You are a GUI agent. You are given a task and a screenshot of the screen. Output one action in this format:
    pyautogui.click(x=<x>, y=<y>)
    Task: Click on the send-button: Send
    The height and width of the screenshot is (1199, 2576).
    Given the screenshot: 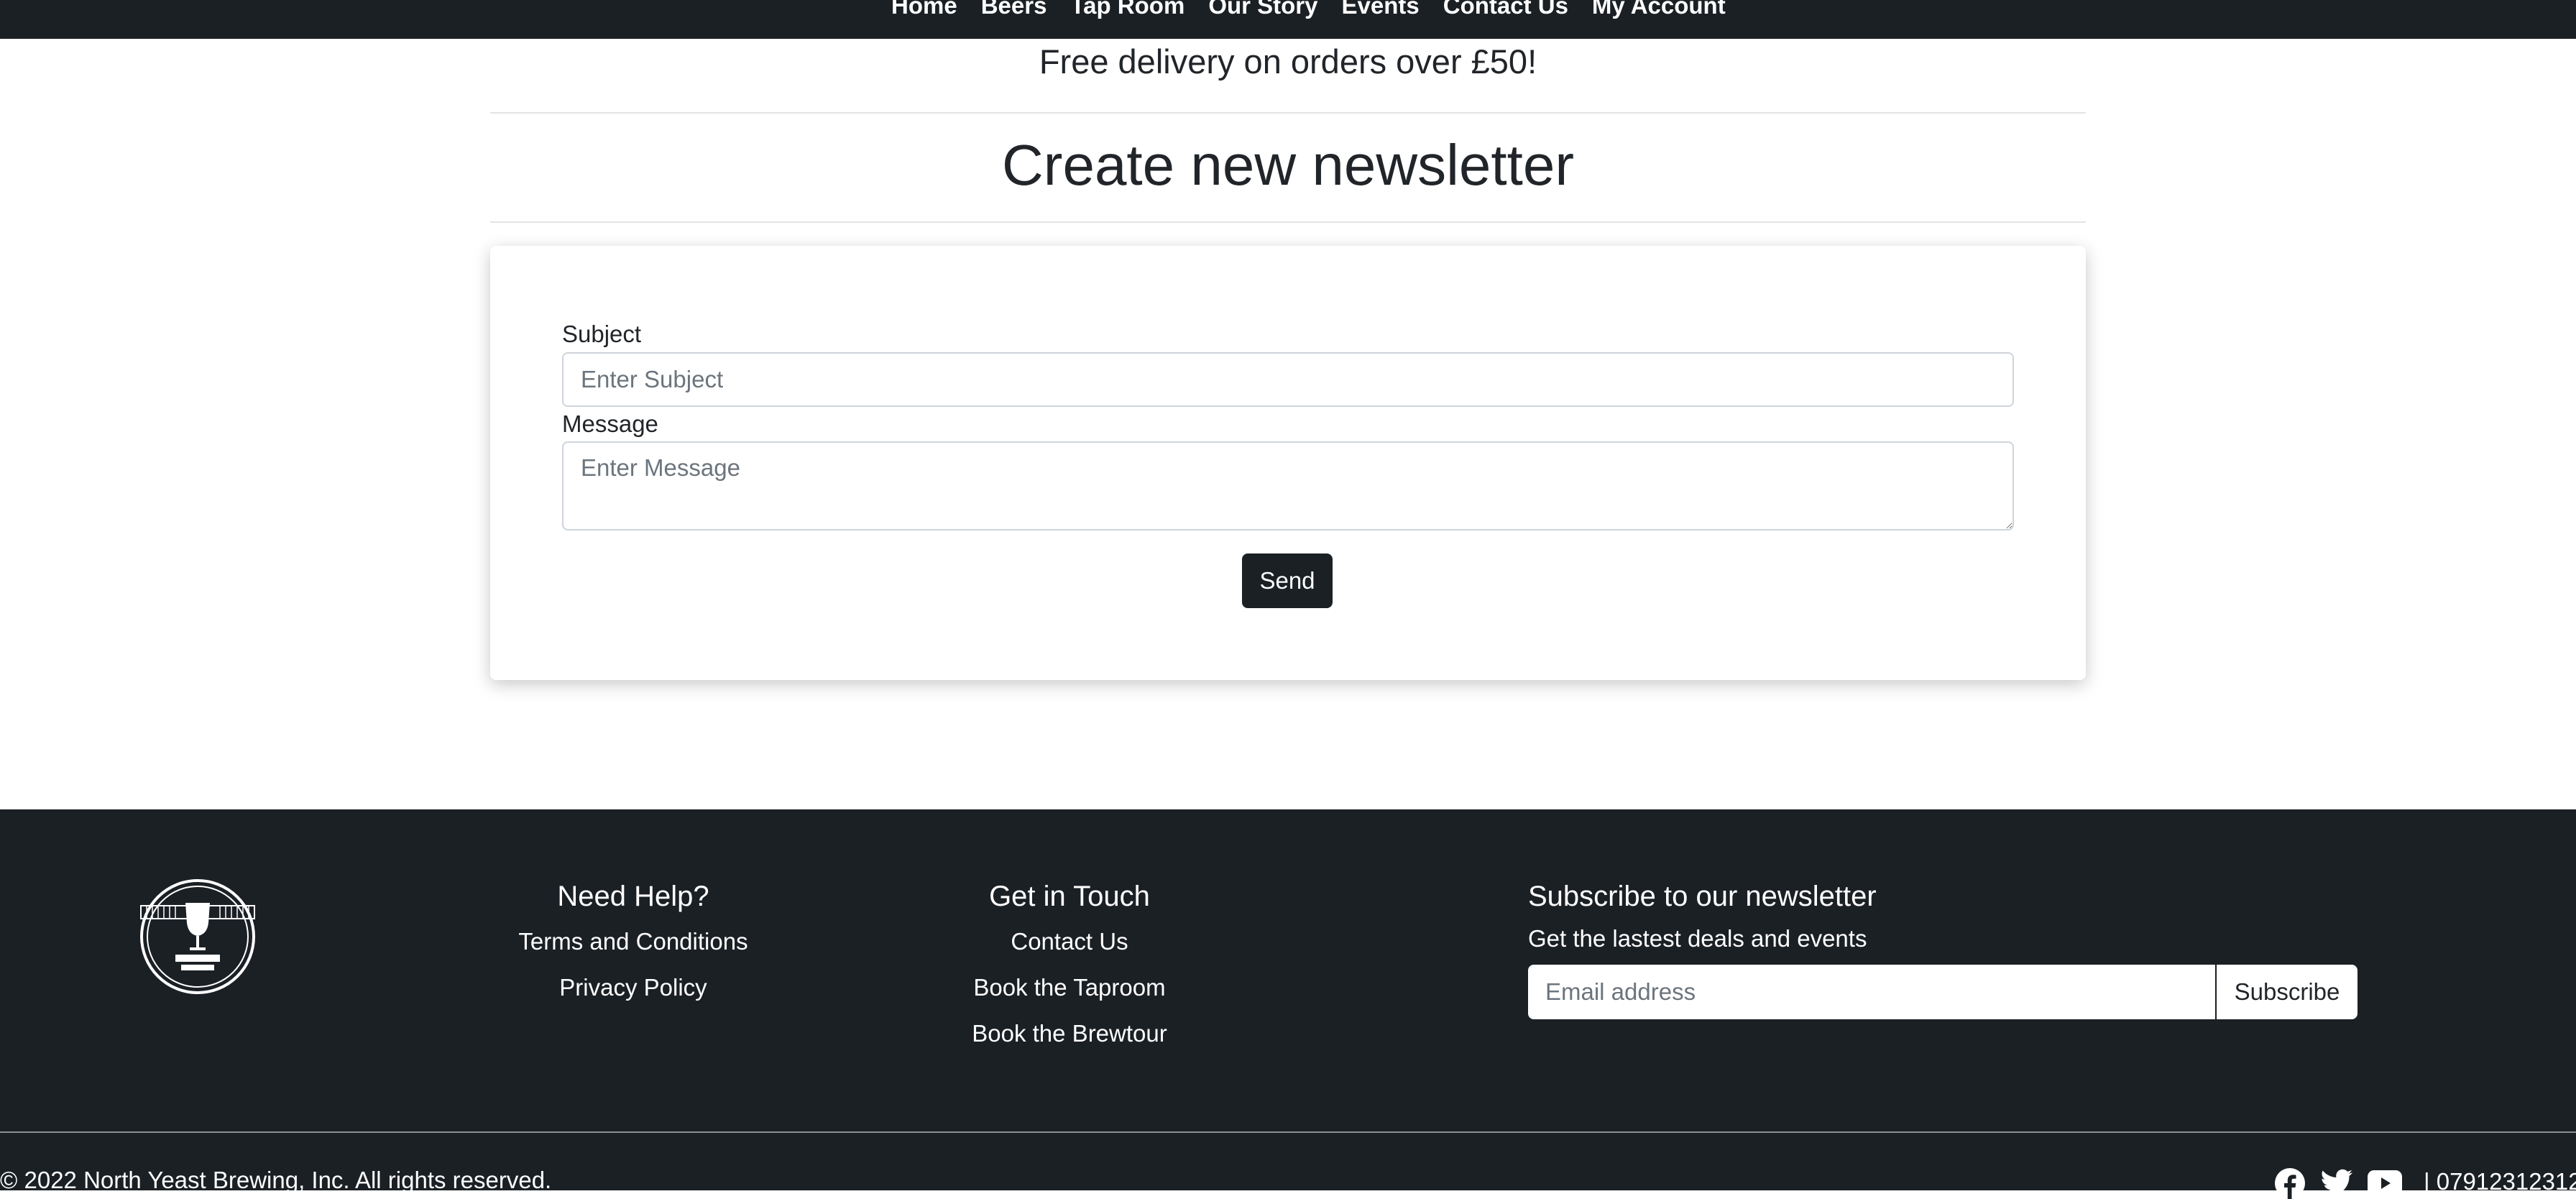 What is the action you would take?
    pyautogui.click(x=1287, y=580)
    